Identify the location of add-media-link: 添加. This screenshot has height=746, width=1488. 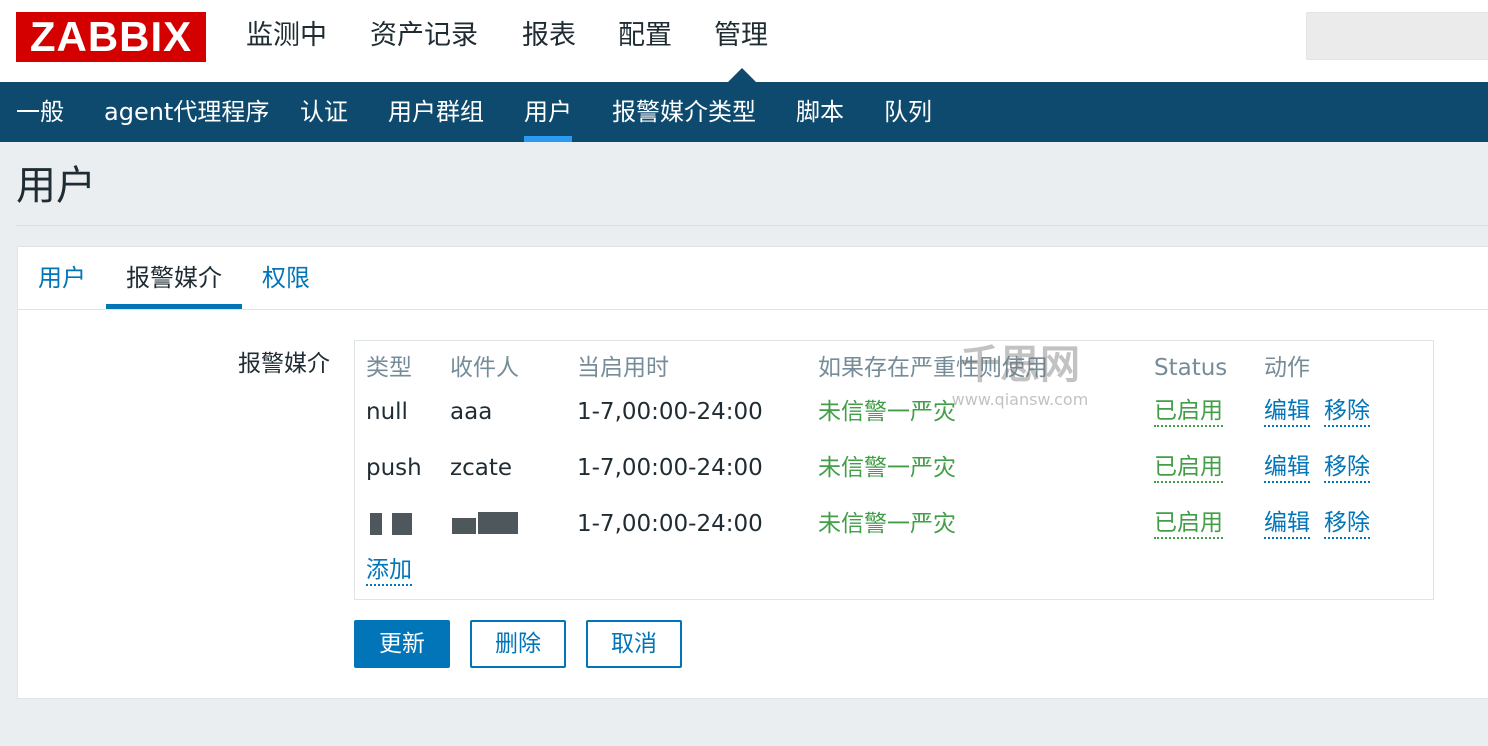
(389, 571).